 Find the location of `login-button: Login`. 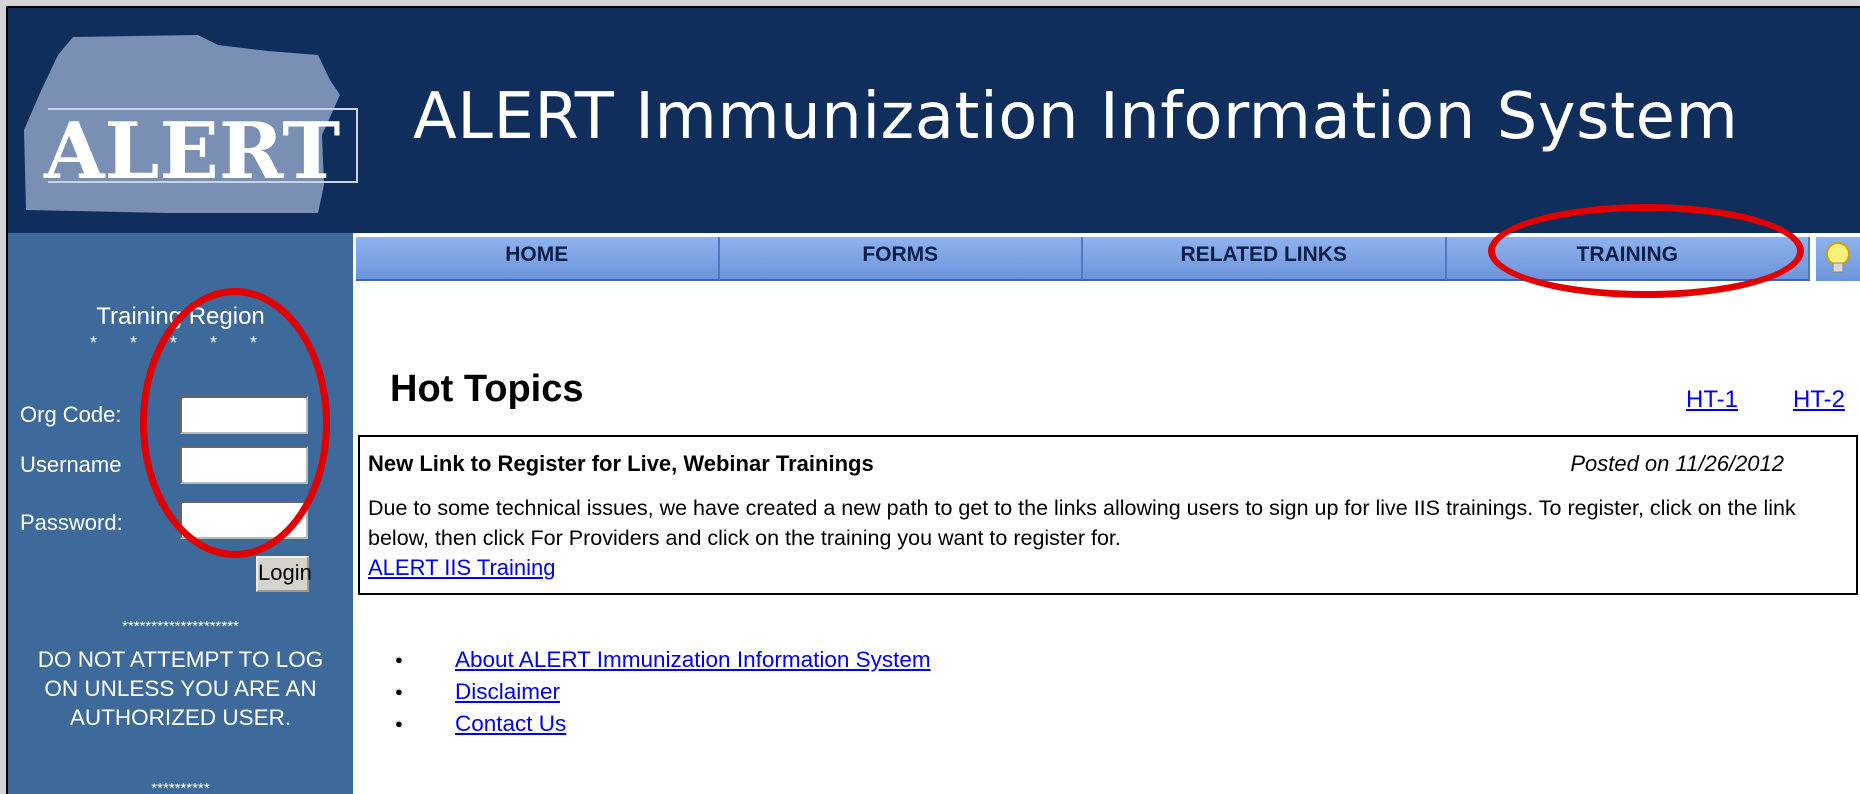

login-button: Login is located at coordinates (284, 574).